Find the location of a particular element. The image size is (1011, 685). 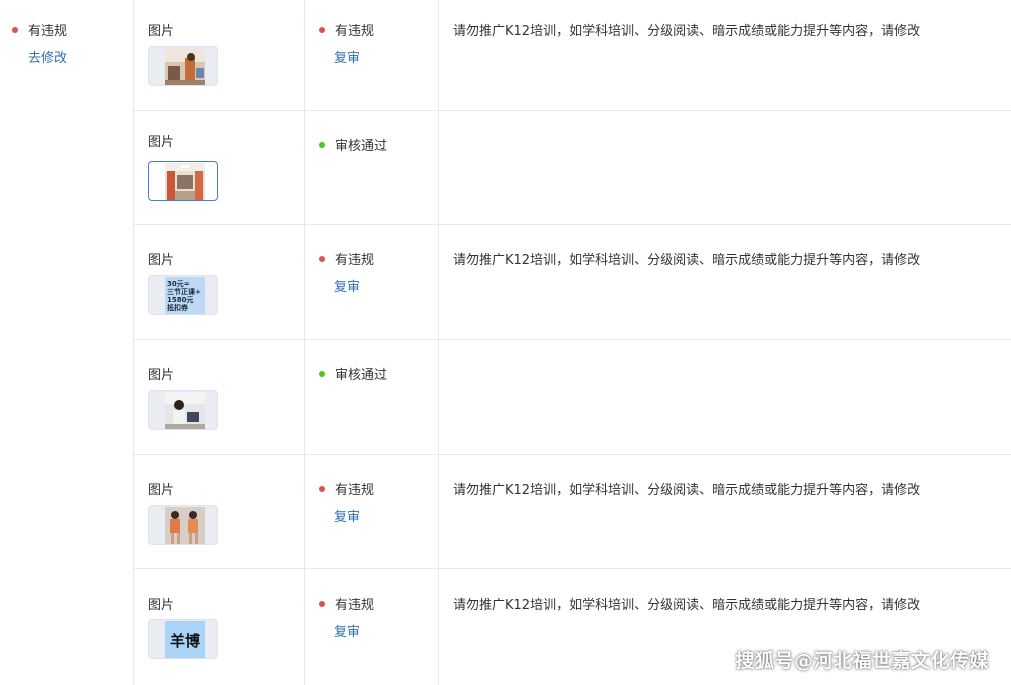

classroom-photo-icon is located at coordinates (185, 66).